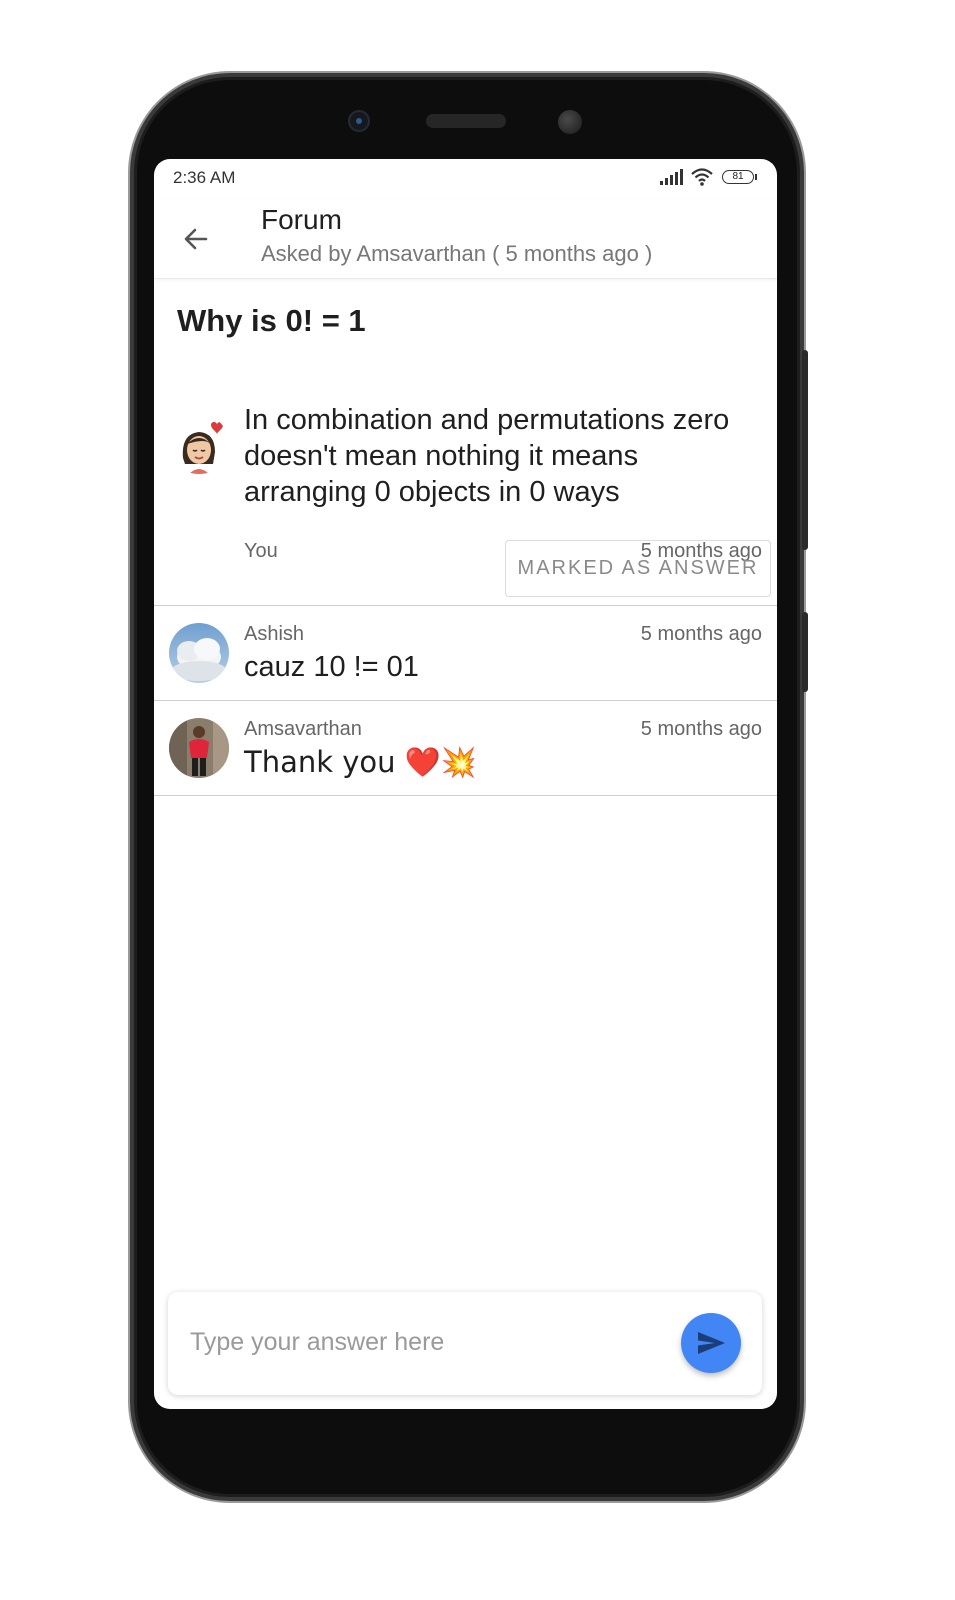  Describe the element at coordinates (466, 121) in the screenshot. I see `earpiece-speaker` at that location.